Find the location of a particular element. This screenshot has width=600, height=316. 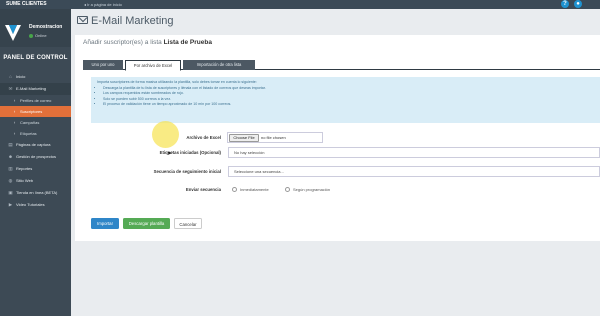

user-icon: ● is located at coordinates (578, 4).